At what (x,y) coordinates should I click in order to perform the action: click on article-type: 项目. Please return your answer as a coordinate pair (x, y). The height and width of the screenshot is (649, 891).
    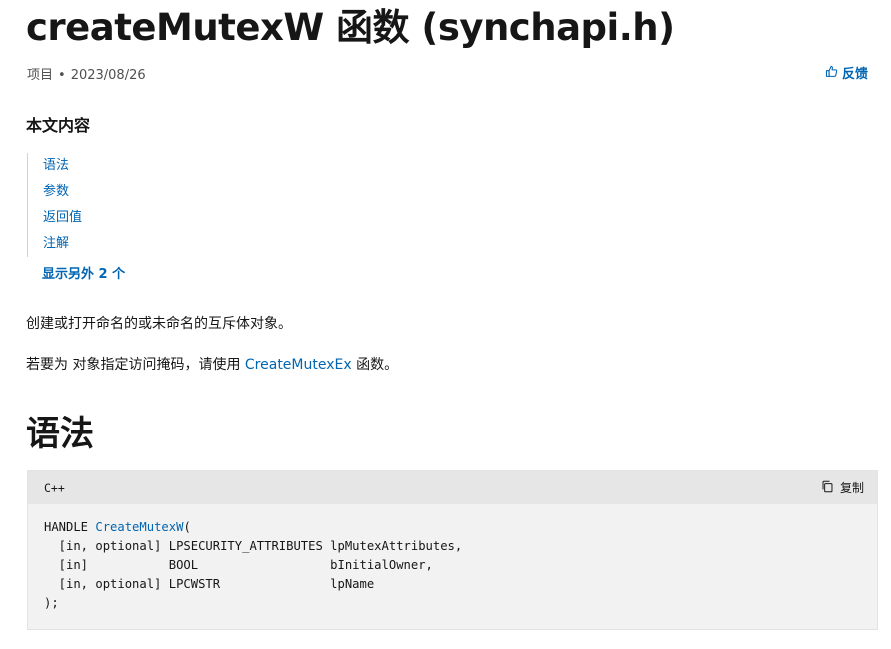
    Looking at the image, I should click on (40, 75).